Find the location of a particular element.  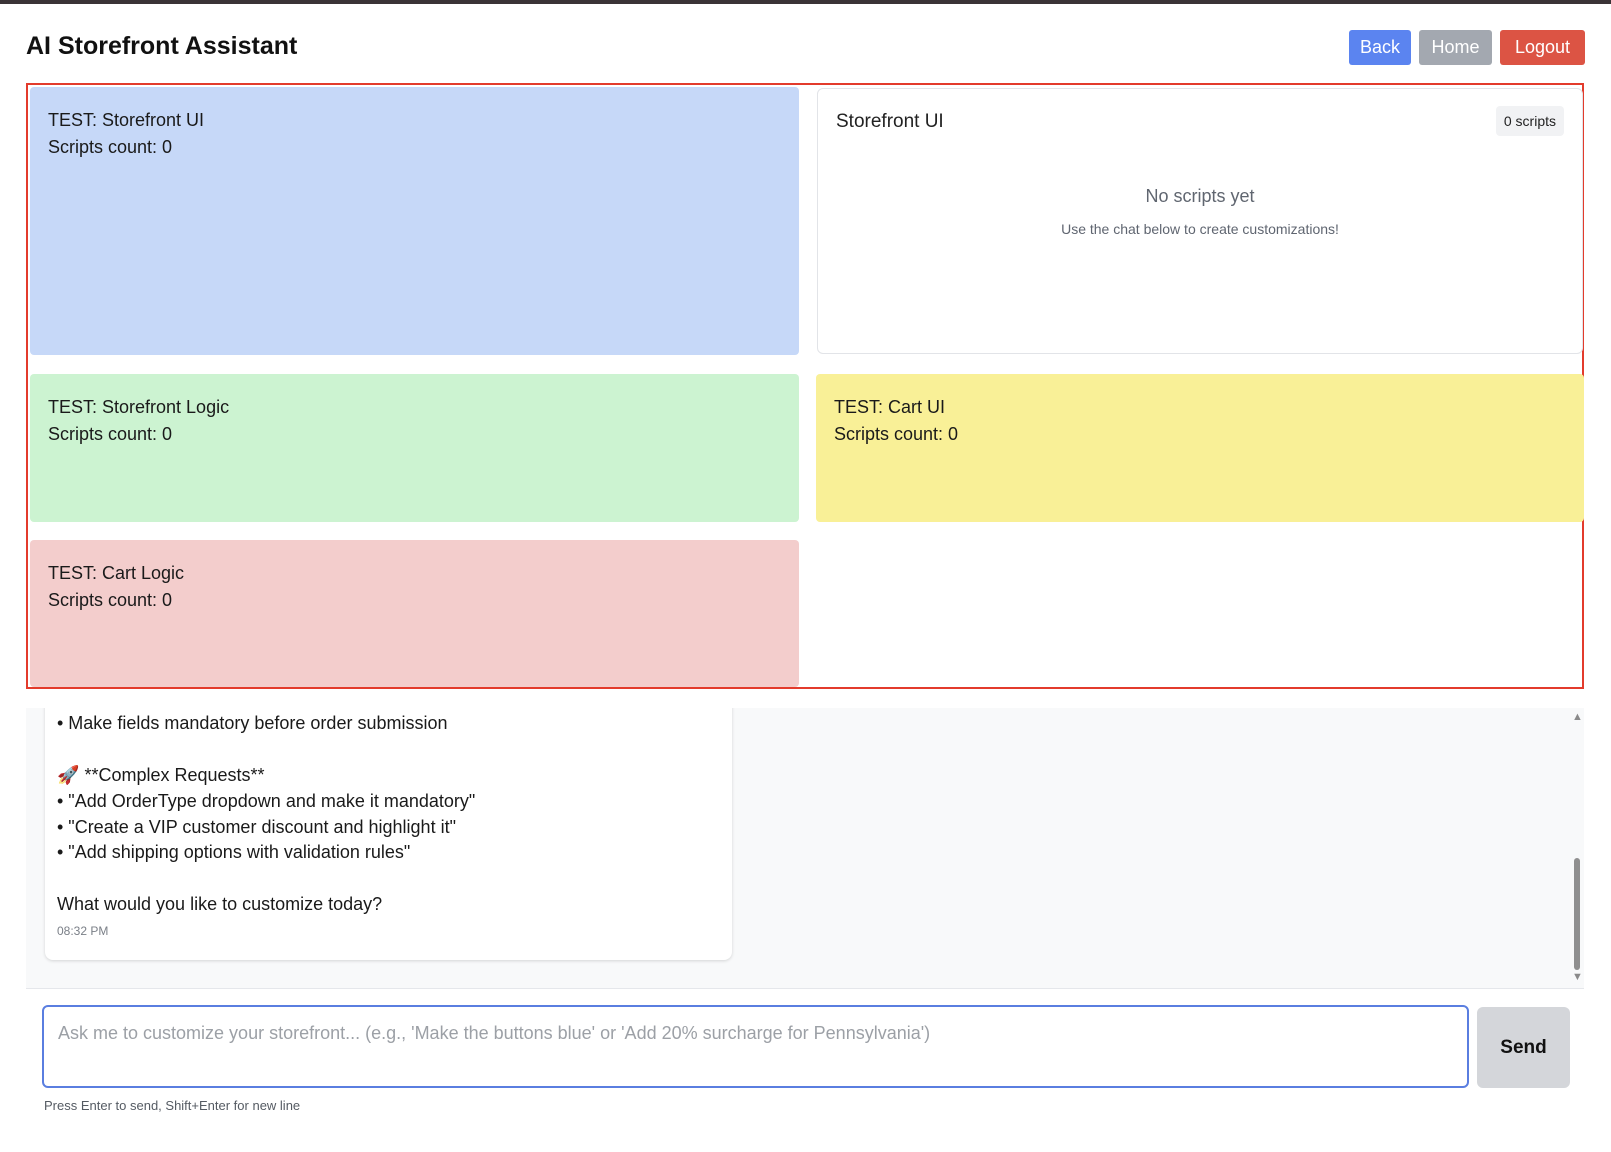

storefront-logic-test-panel: TEST: Storefront Logic Scripts count: 0 is located at coordinates (414, 448).